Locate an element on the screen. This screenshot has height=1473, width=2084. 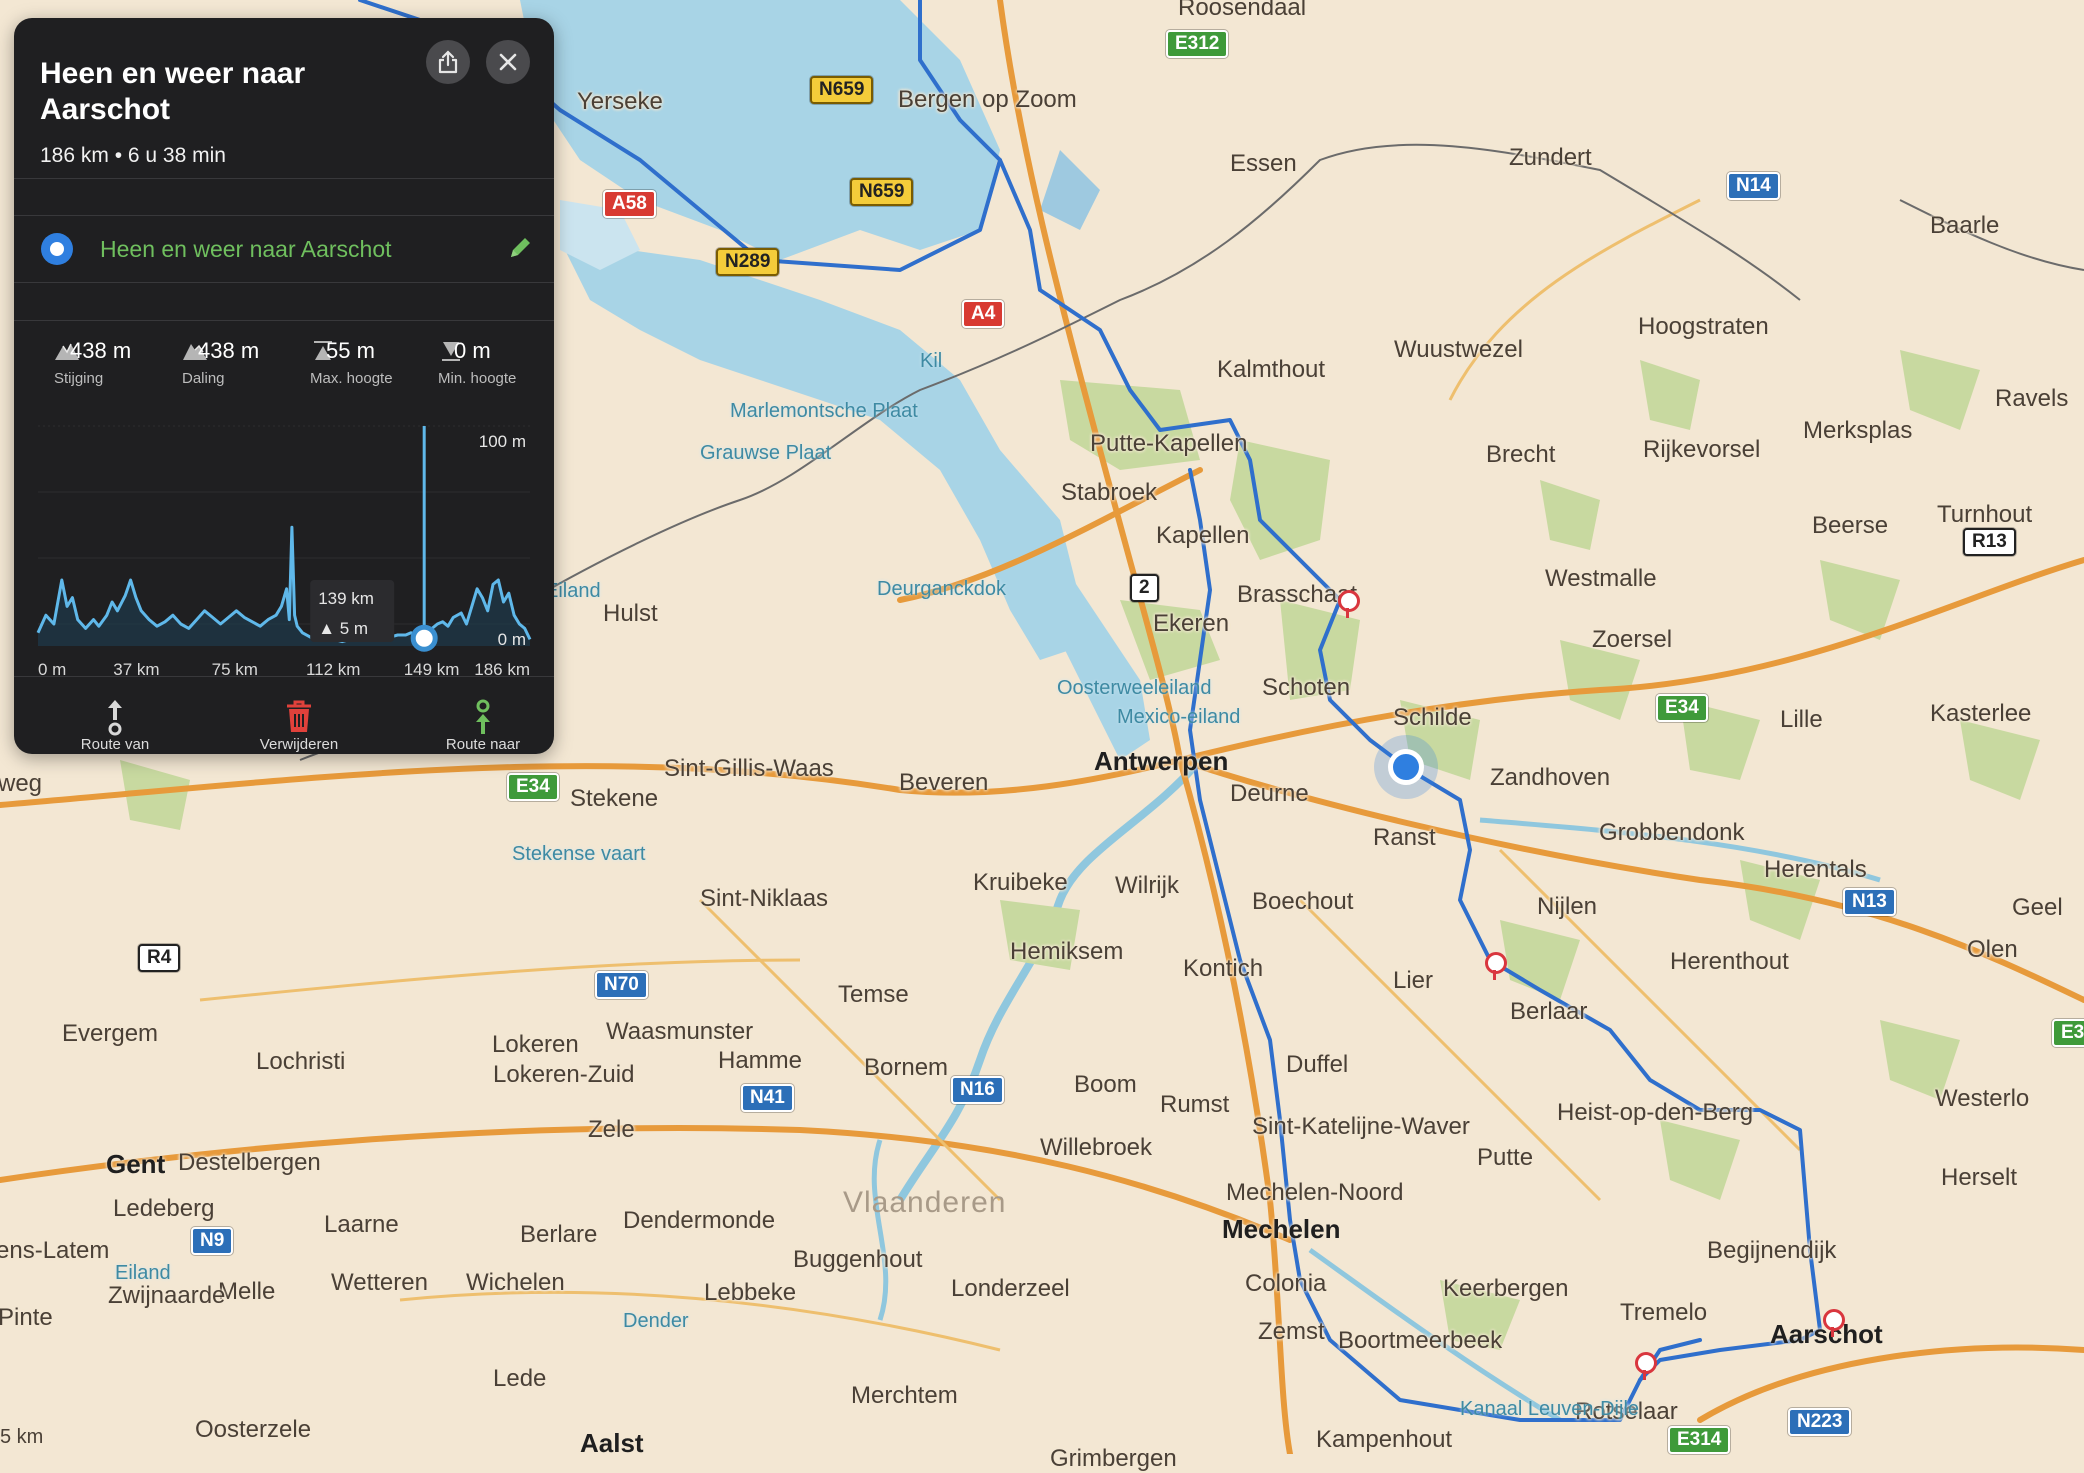
map-town-label: Ranst is located at coordinates (1404, 838).